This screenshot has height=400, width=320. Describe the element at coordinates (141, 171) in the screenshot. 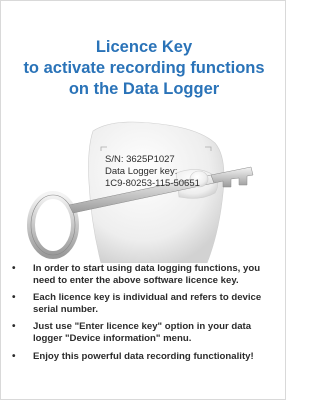

I see `key-label: Data Logger key:` at that location.